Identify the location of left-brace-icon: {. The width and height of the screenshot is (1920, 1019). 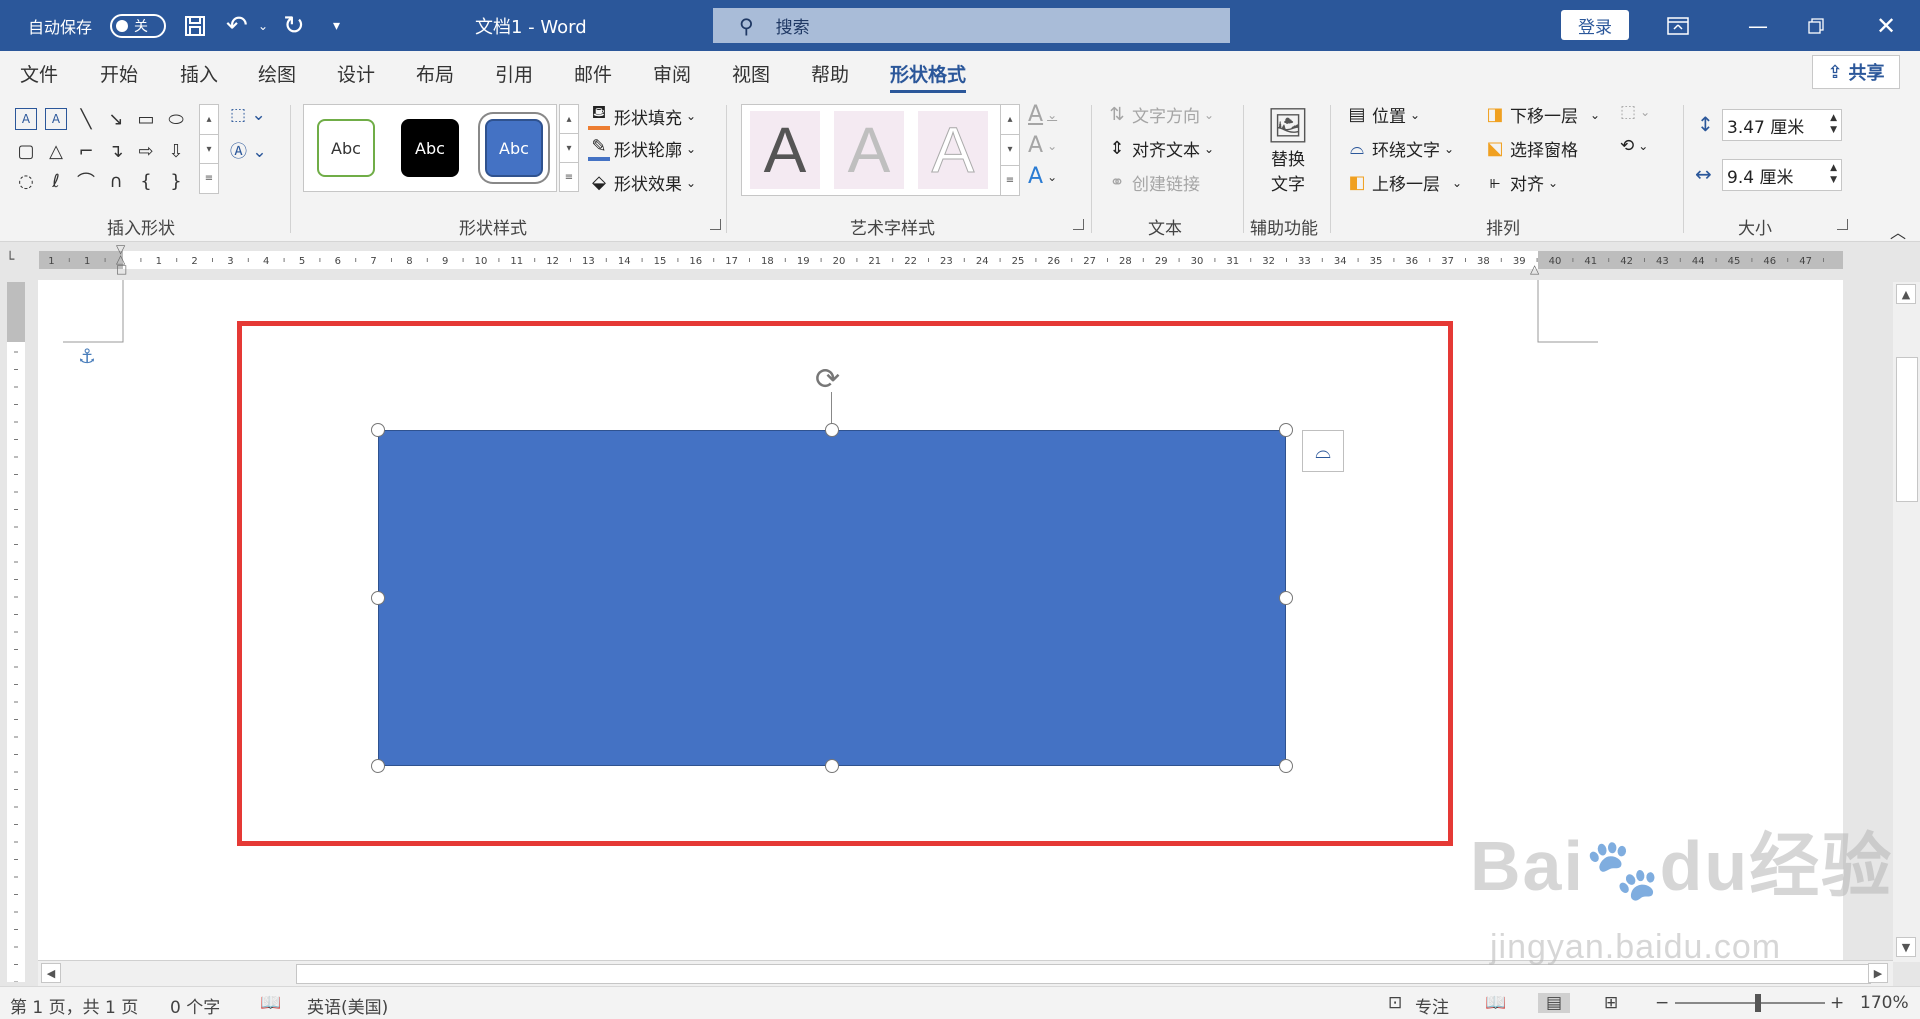
(146, 181).